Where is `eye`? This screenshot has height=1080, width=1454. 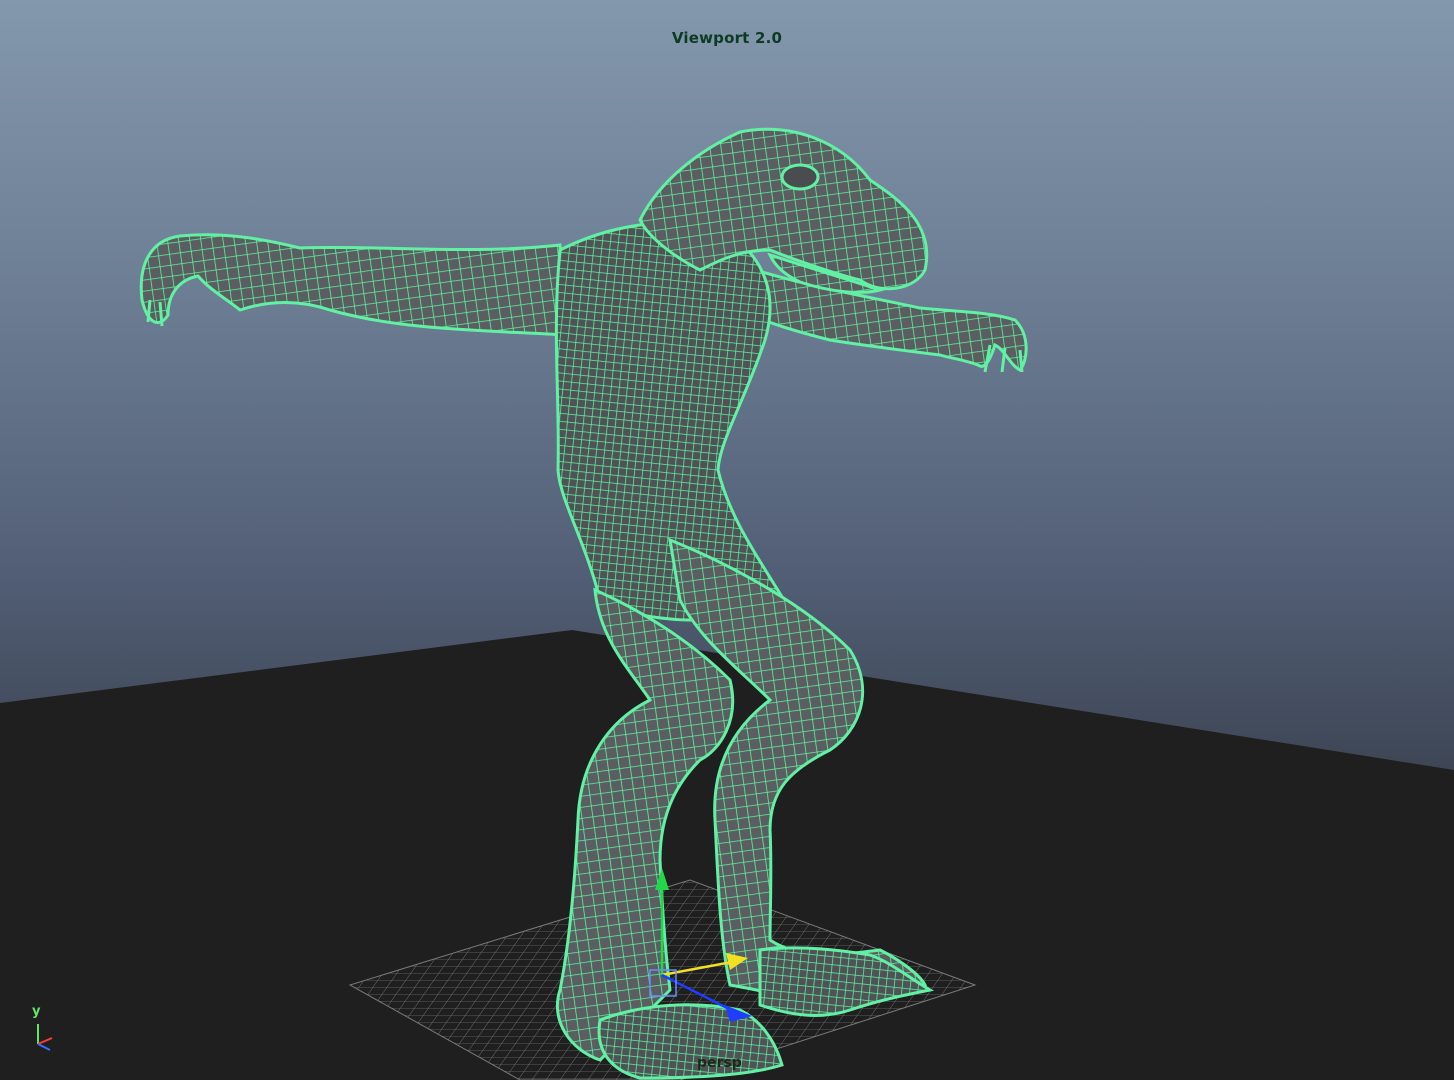
eye is located at coordinates (800, 177).